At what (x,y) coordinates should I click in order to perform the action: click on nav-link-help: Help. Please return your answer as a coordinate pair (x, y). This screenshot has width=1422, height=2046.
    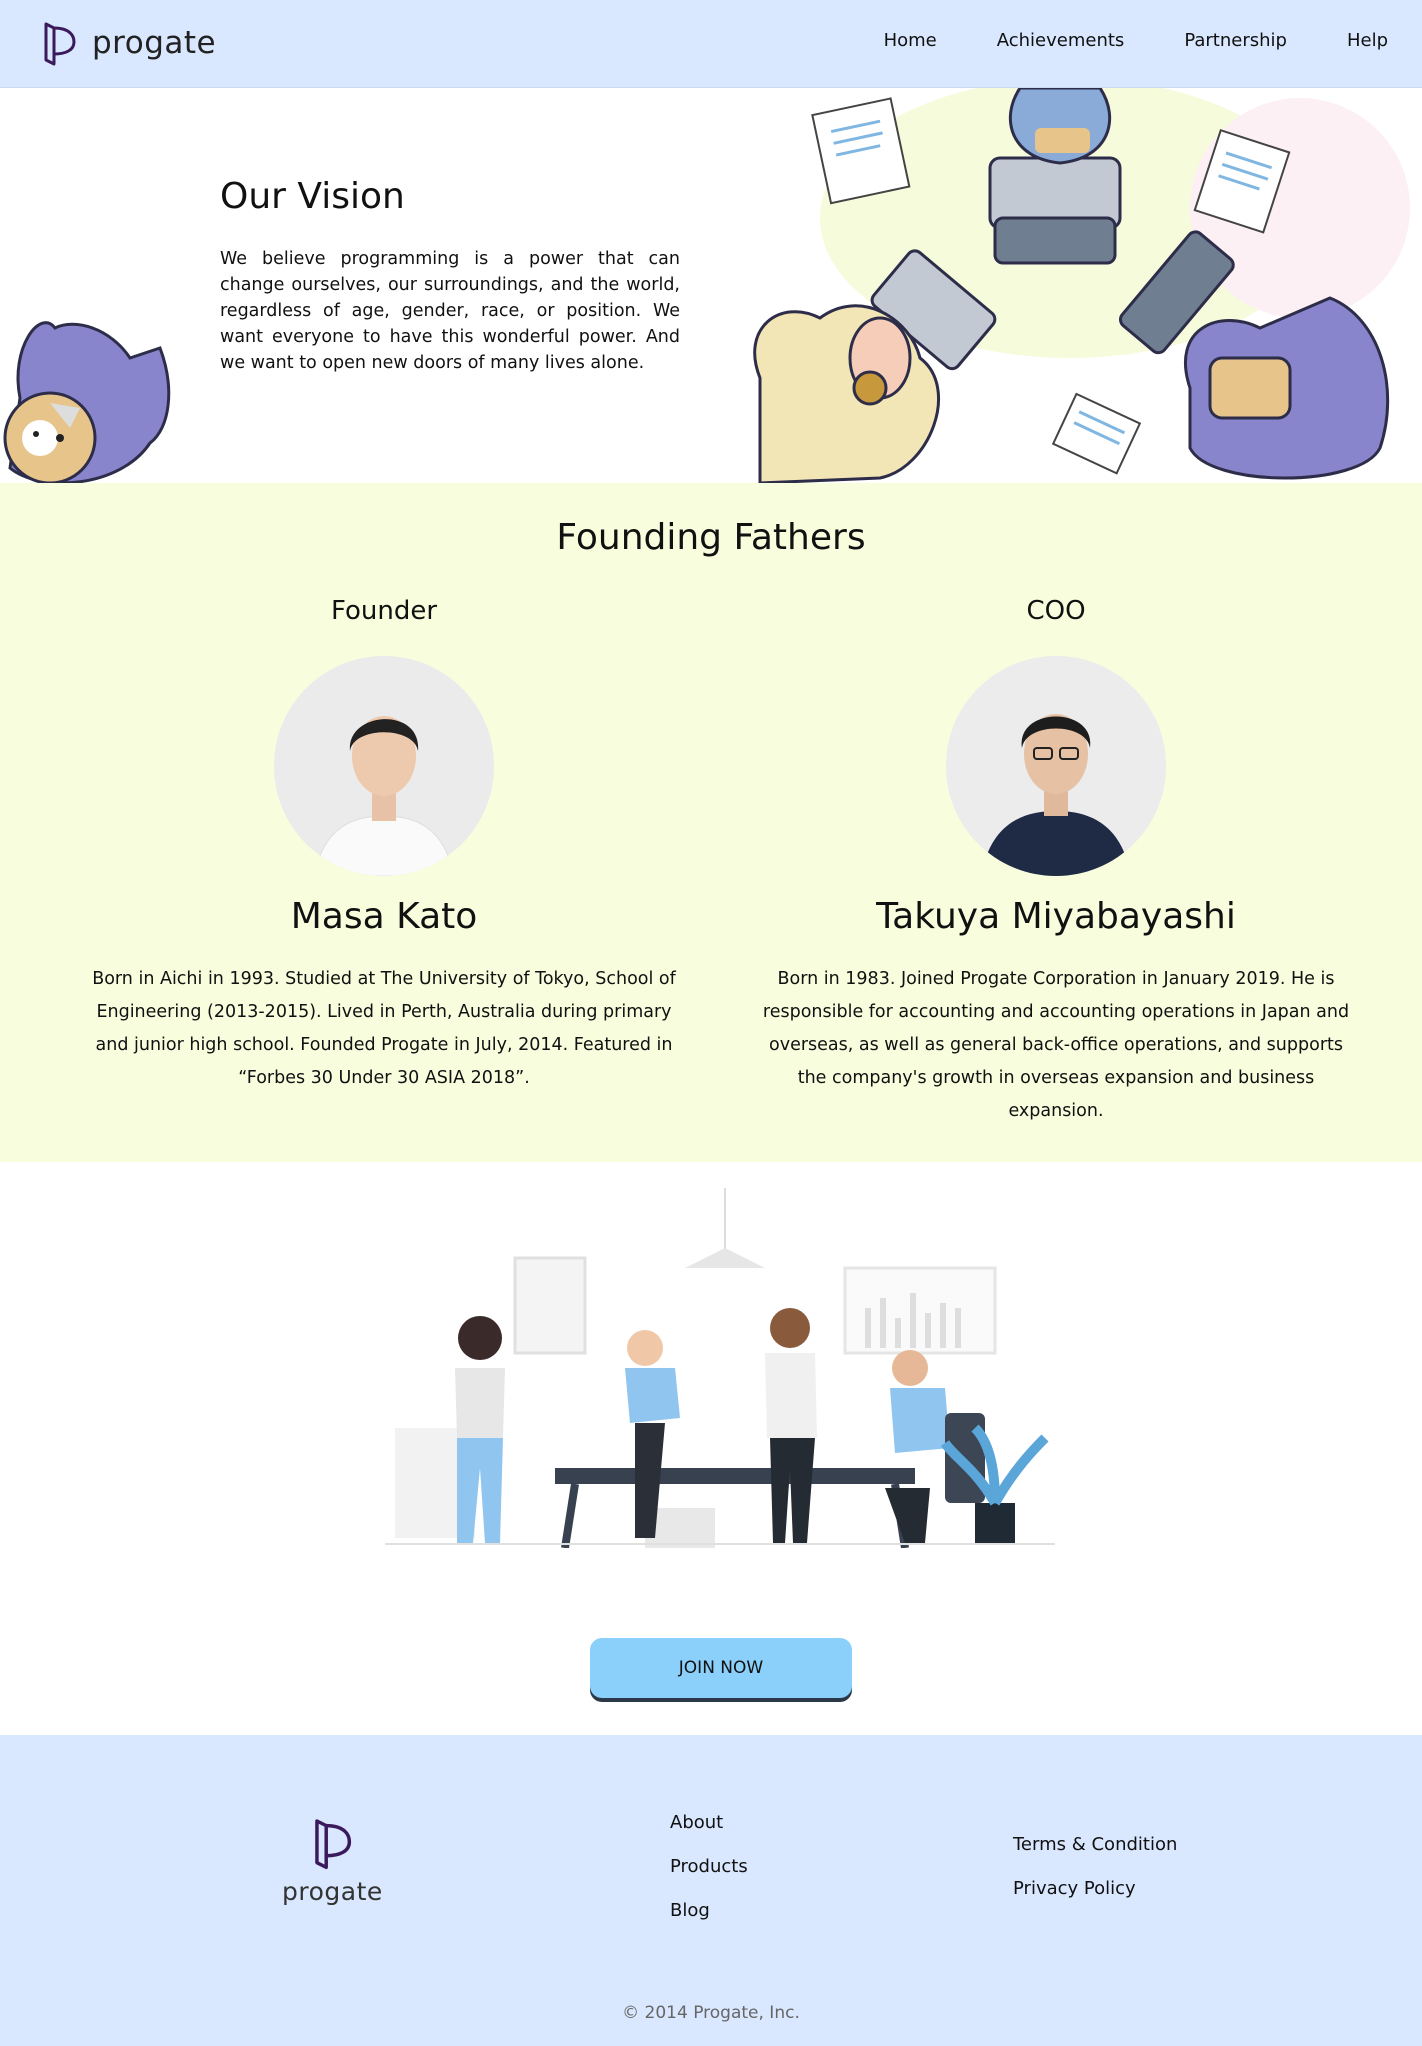
    Looking at the image, I should click on (1367, 40).